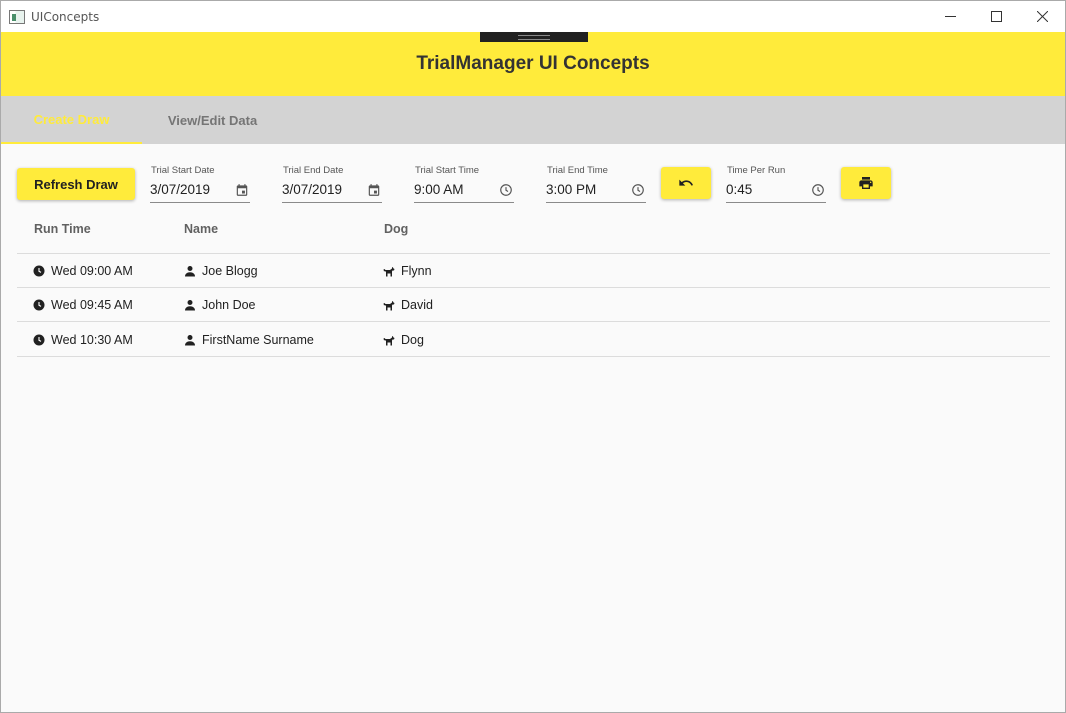 Image resolution: width=1066 pixels, height=713 pixels. What do you see at coordinates (65, 16) in the screenshot?
I see `window-title: UIConcepts` at bounding box center [65, 16].